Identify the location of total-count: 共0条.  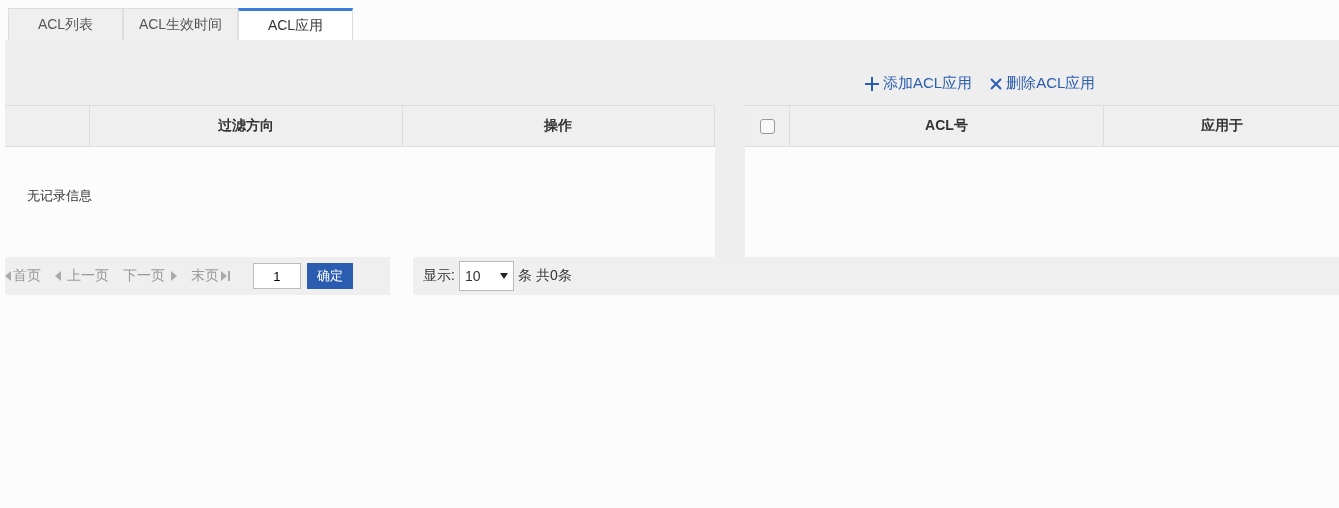
(553, 276).